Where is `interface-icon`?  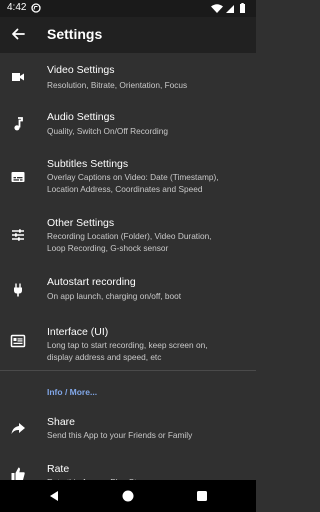 interface-icon is located at coordinates (18, 341).